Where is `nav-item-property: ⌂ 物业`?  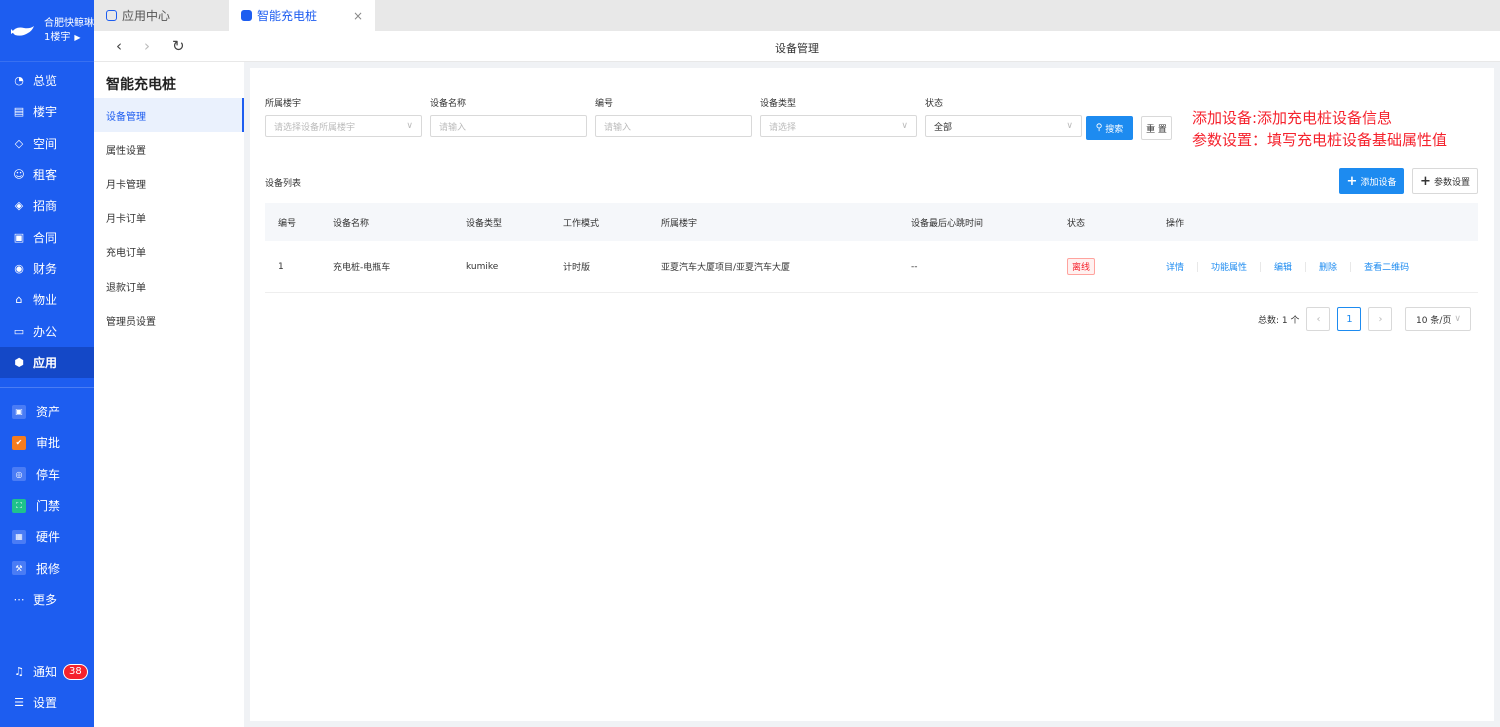 nav-item-property: ⌂ 物业 is located at coordinates (47, 299).